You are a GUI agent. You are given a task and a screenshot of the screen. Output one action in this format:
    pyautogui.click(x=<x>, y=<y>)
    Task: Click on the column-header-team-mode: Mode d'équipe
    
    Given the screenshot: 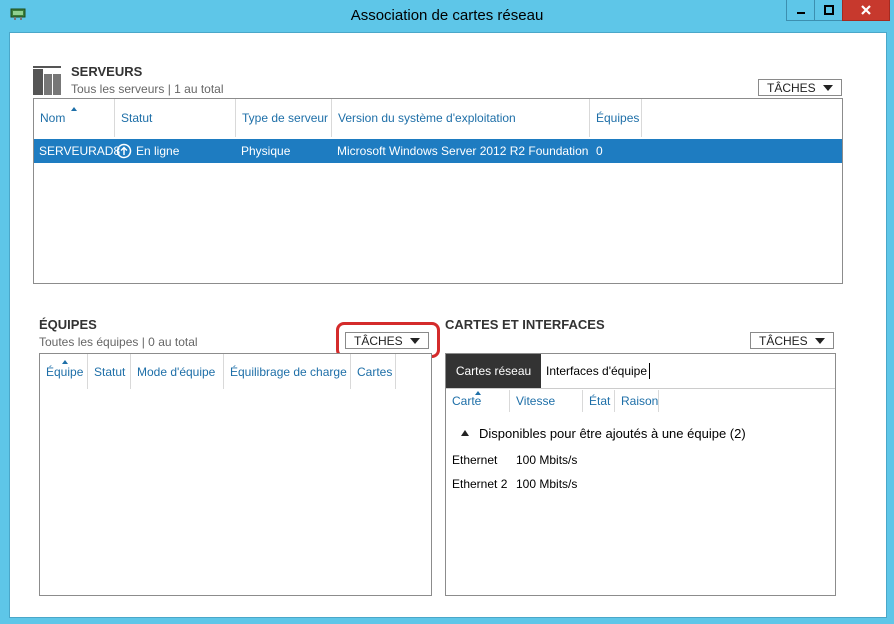 What is the action you would take?
    pyautogui.click(x=177, y=371)
    